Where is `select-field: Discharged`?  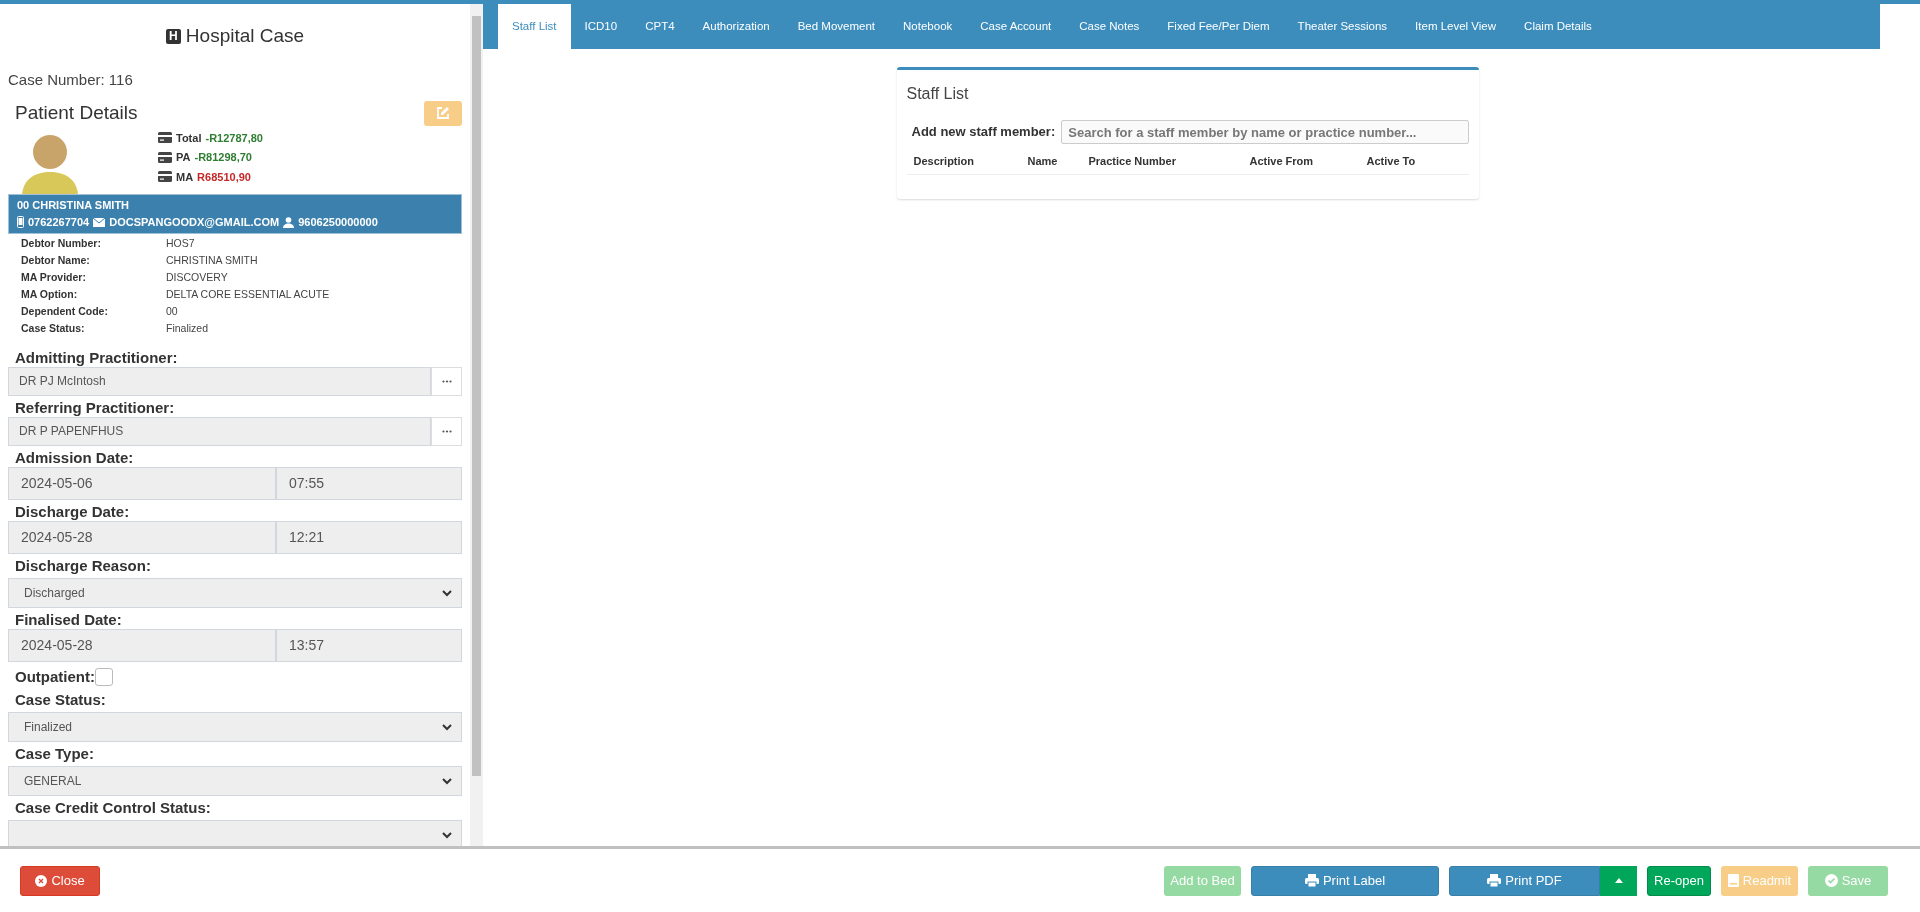 select-field: Discharged is located at coordinates (235, 592).